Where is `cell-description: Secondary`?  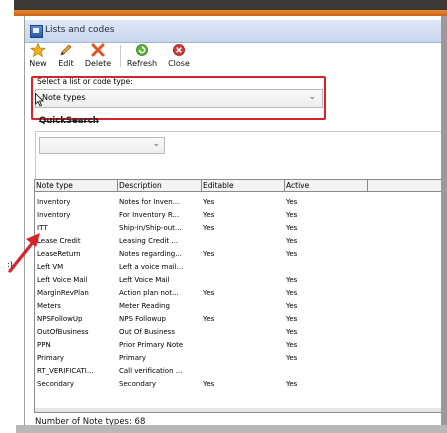 cell-description: Secondary is located at coordinates (138, 384).